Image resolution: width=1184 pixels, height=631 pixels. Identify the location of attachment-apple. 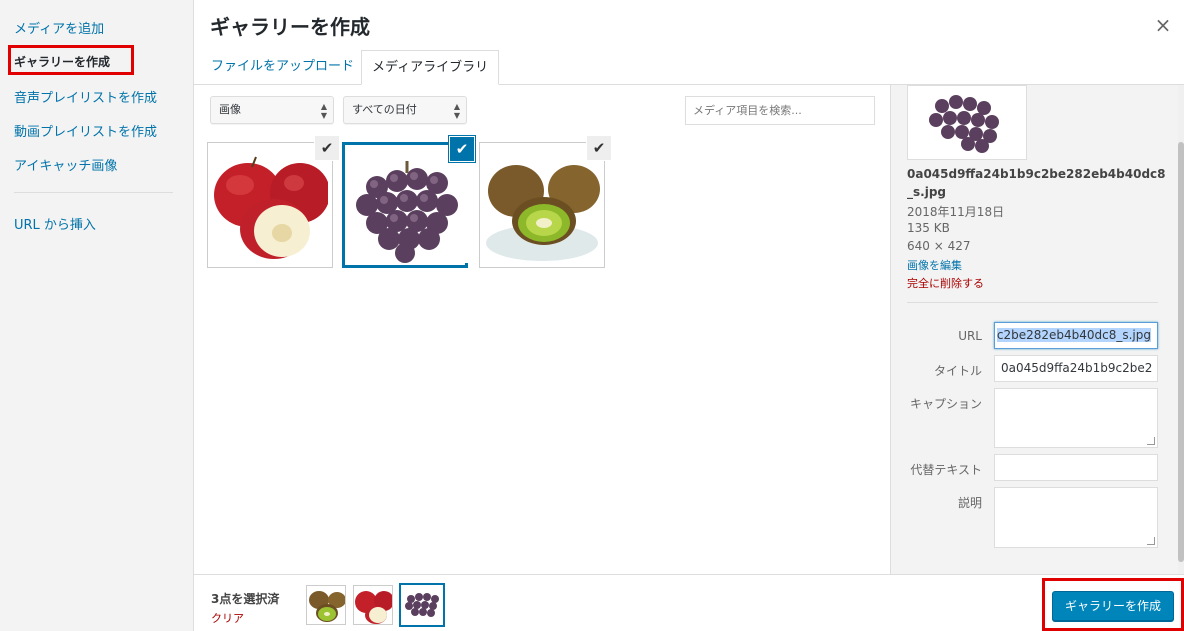
(270, 205).